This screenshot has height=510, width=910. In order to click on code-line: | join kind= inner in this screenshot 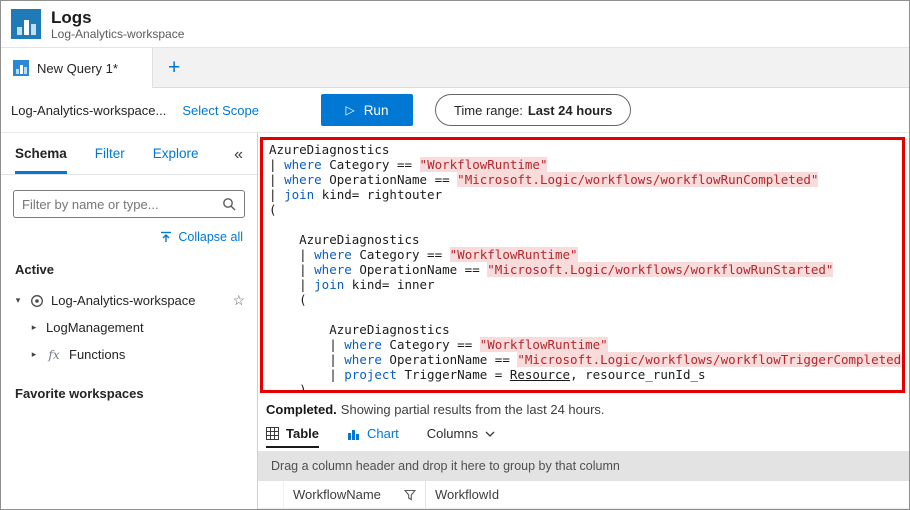, I will do `click(352, 284)`.